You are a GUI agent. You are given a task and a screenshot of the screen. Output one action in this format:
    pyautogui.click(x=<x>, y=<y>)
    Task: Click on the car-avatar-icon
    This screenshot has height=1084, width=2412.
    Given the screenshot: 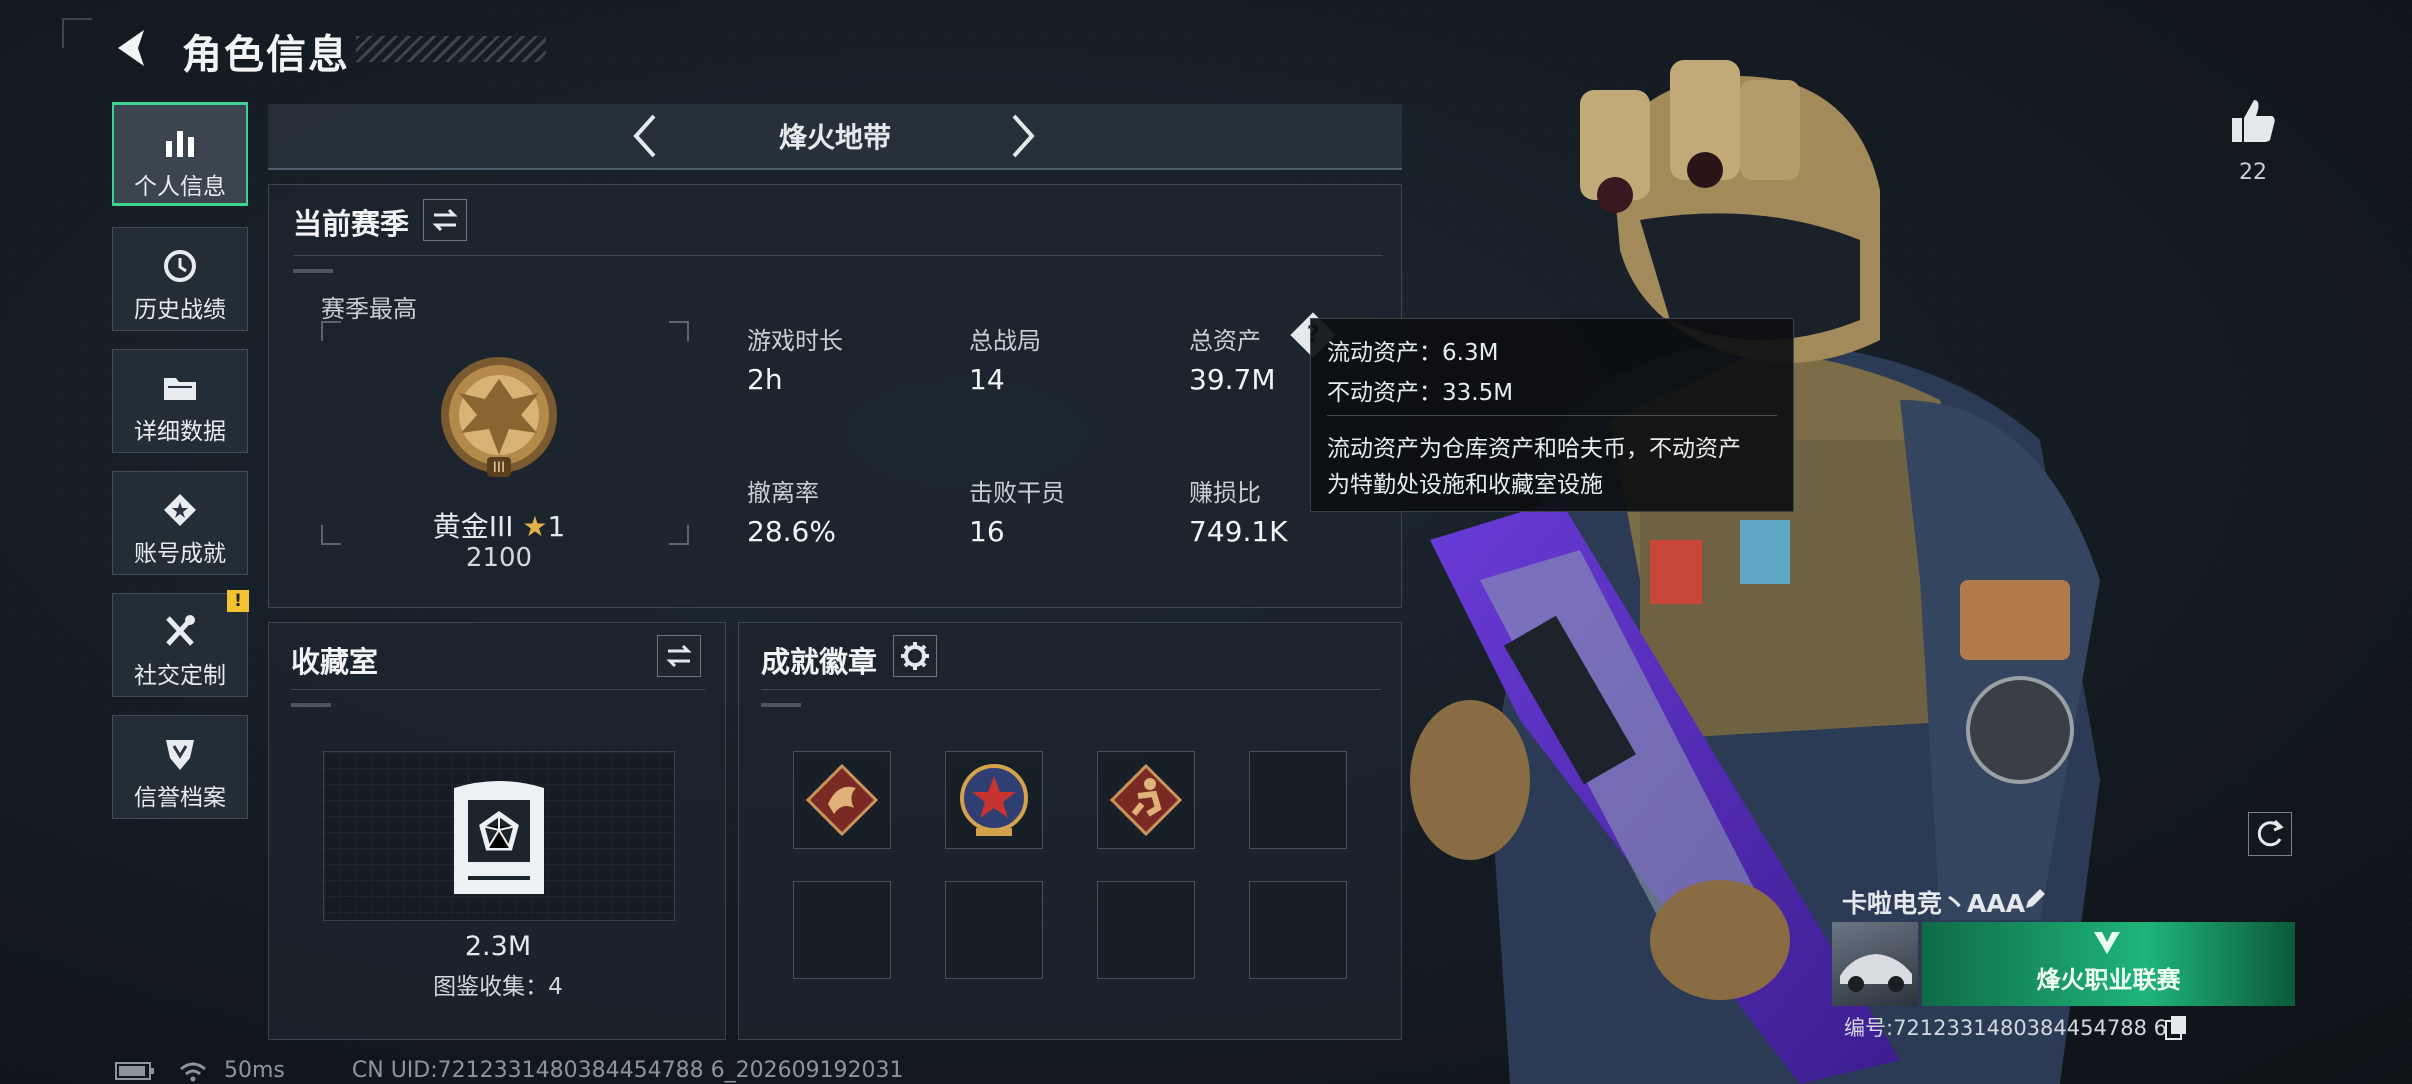 What is the action you would take?
    pyautogui.click(x=1876, y=973)
    